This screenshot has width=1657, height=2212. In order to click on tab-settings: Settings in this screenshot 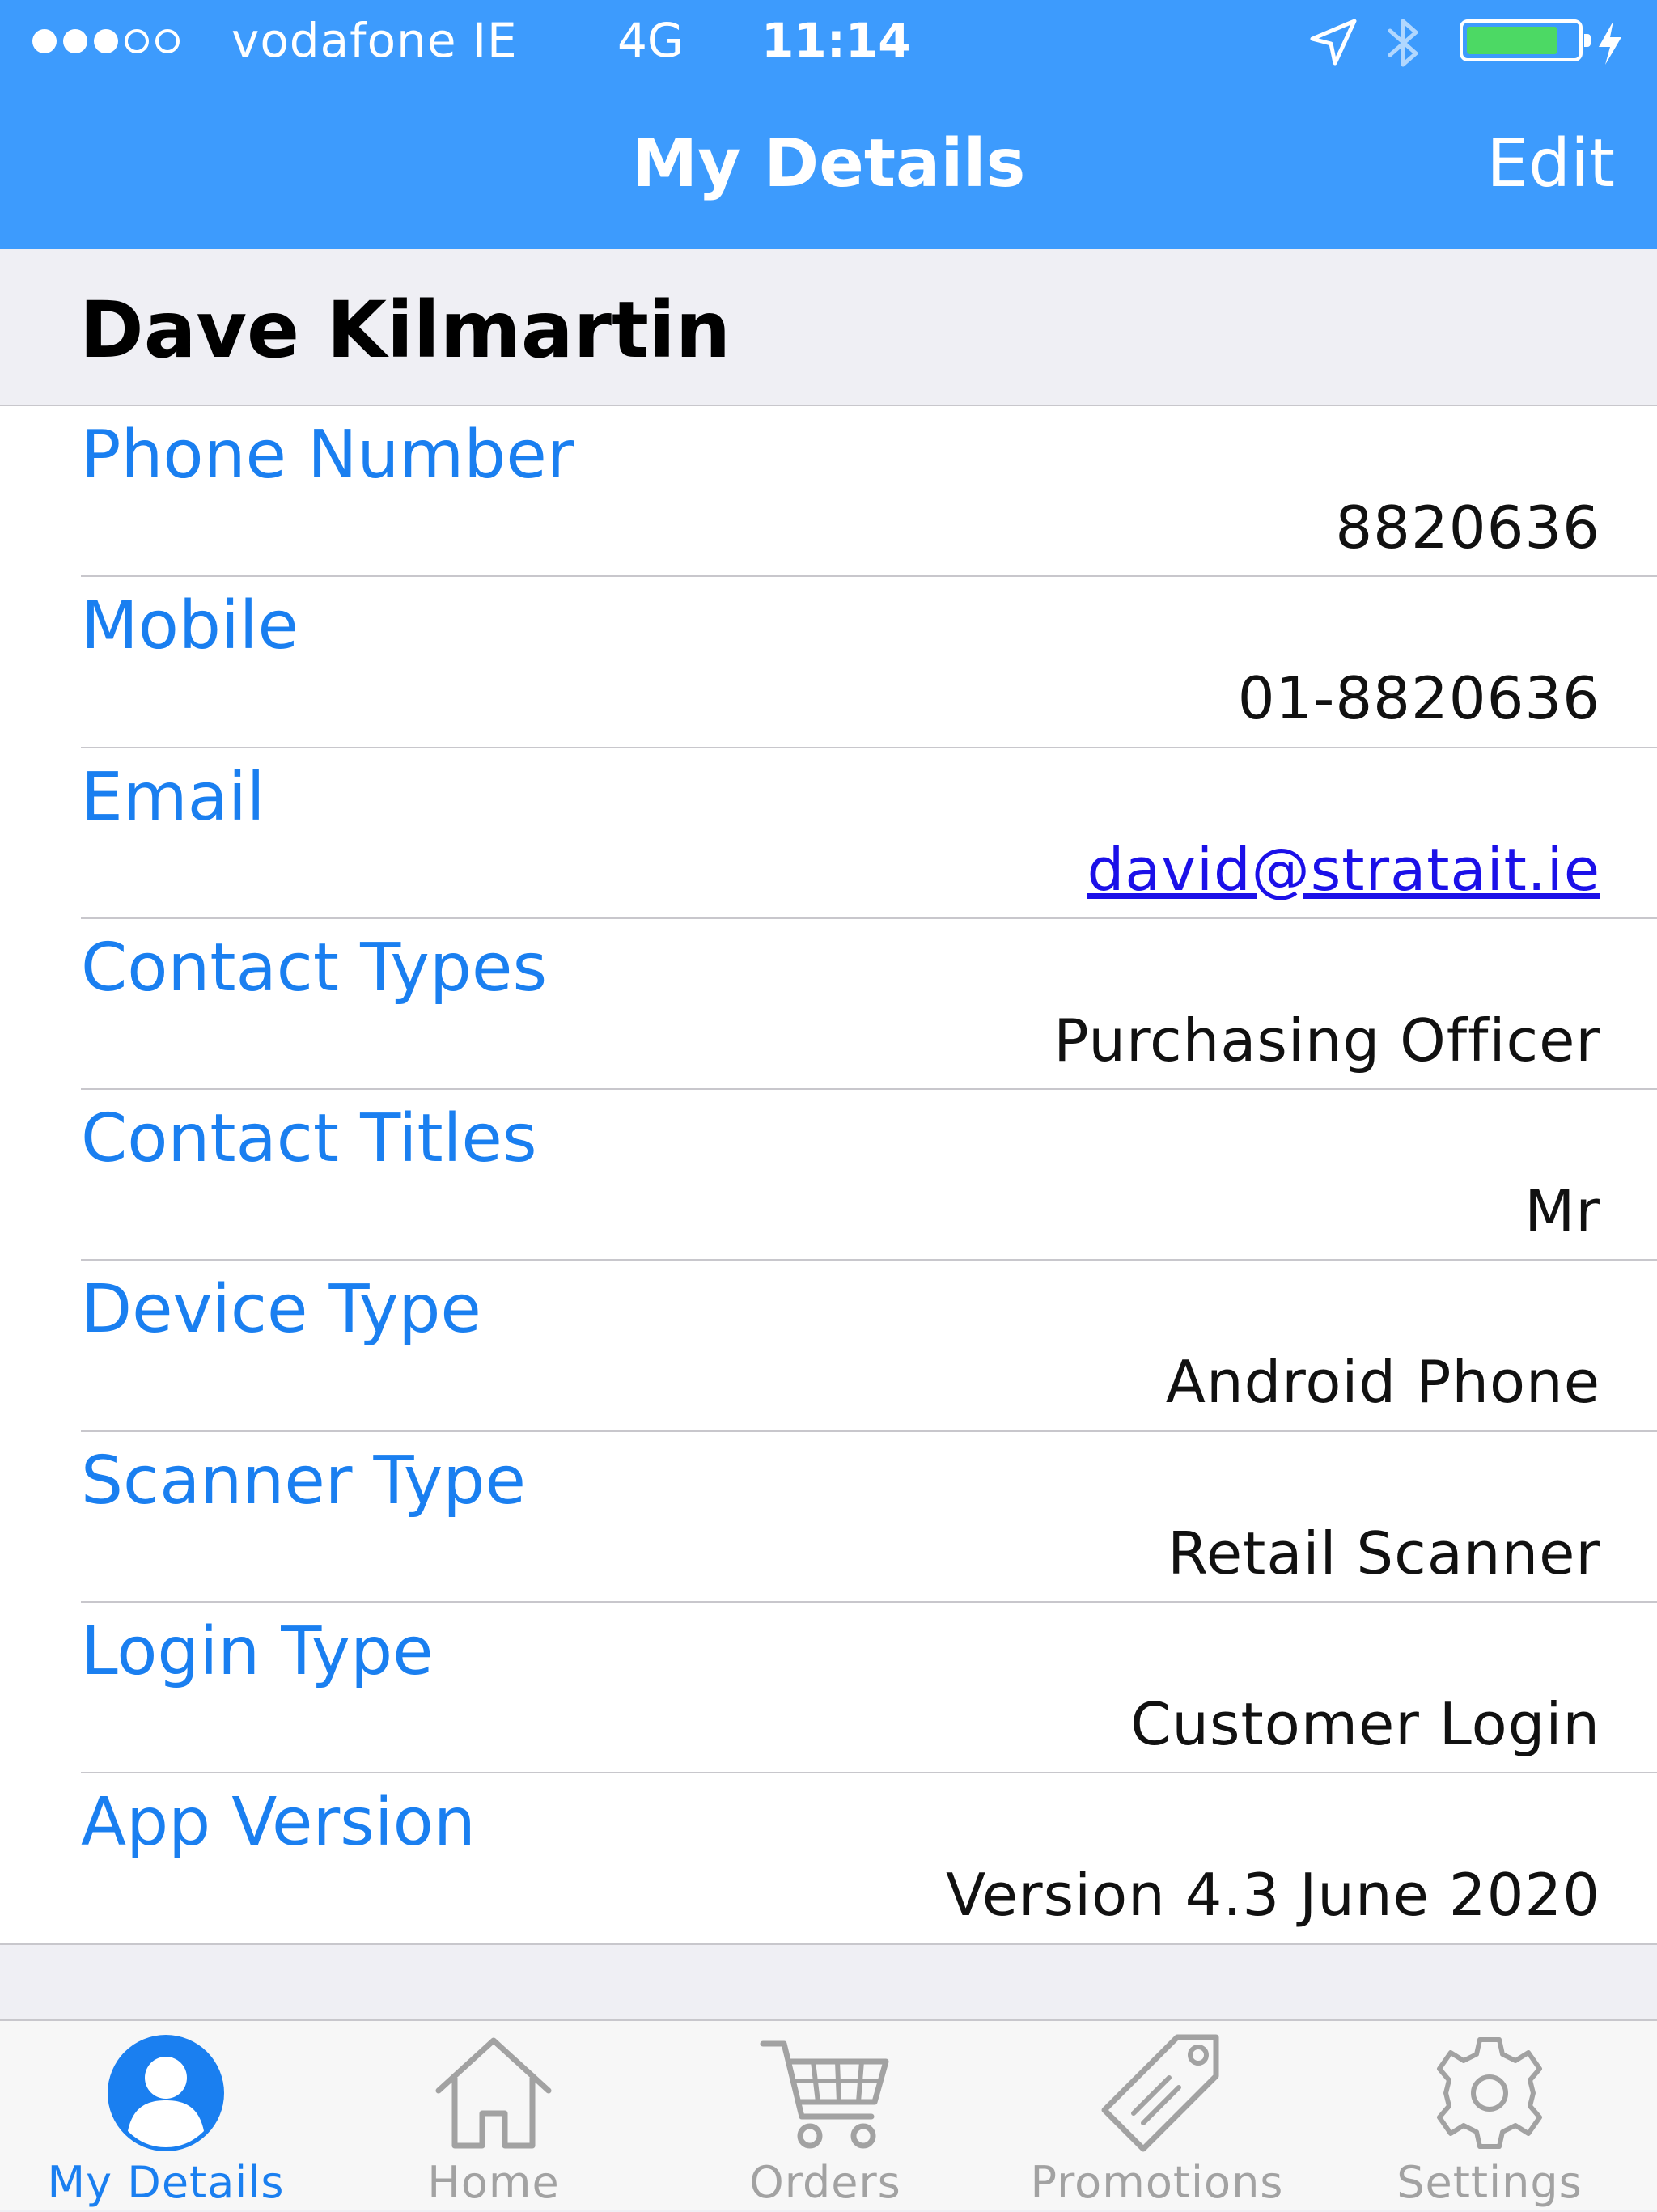, I will do `click(1489, 2116)`.